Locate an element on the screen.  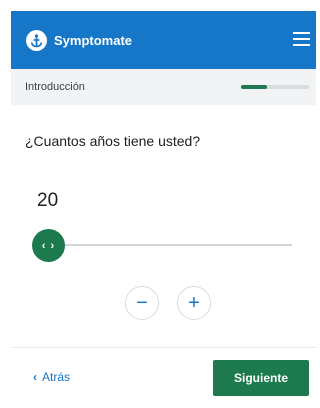
app-header: Symptomate is located at coordinates (163, 40).